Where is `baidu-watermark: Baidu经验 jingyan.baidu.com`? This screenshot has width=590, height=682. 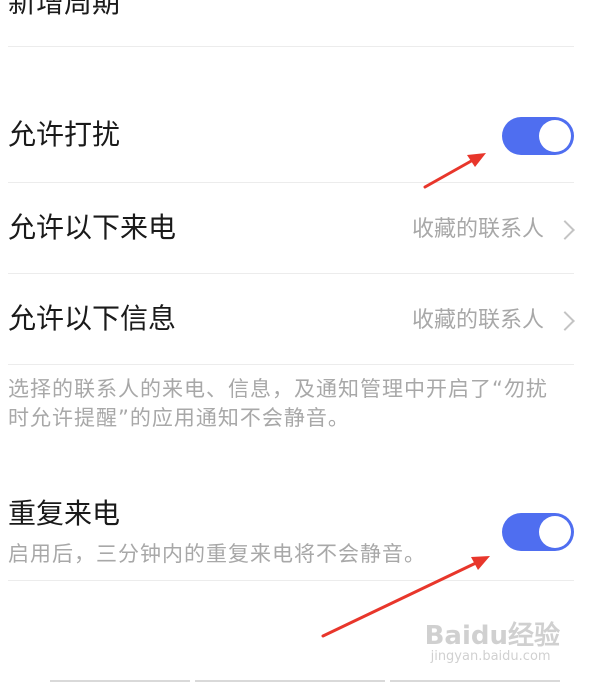 baidu-watermark: Baidu经验 jingyan.baidu.com is located at coordinates (492, 643).